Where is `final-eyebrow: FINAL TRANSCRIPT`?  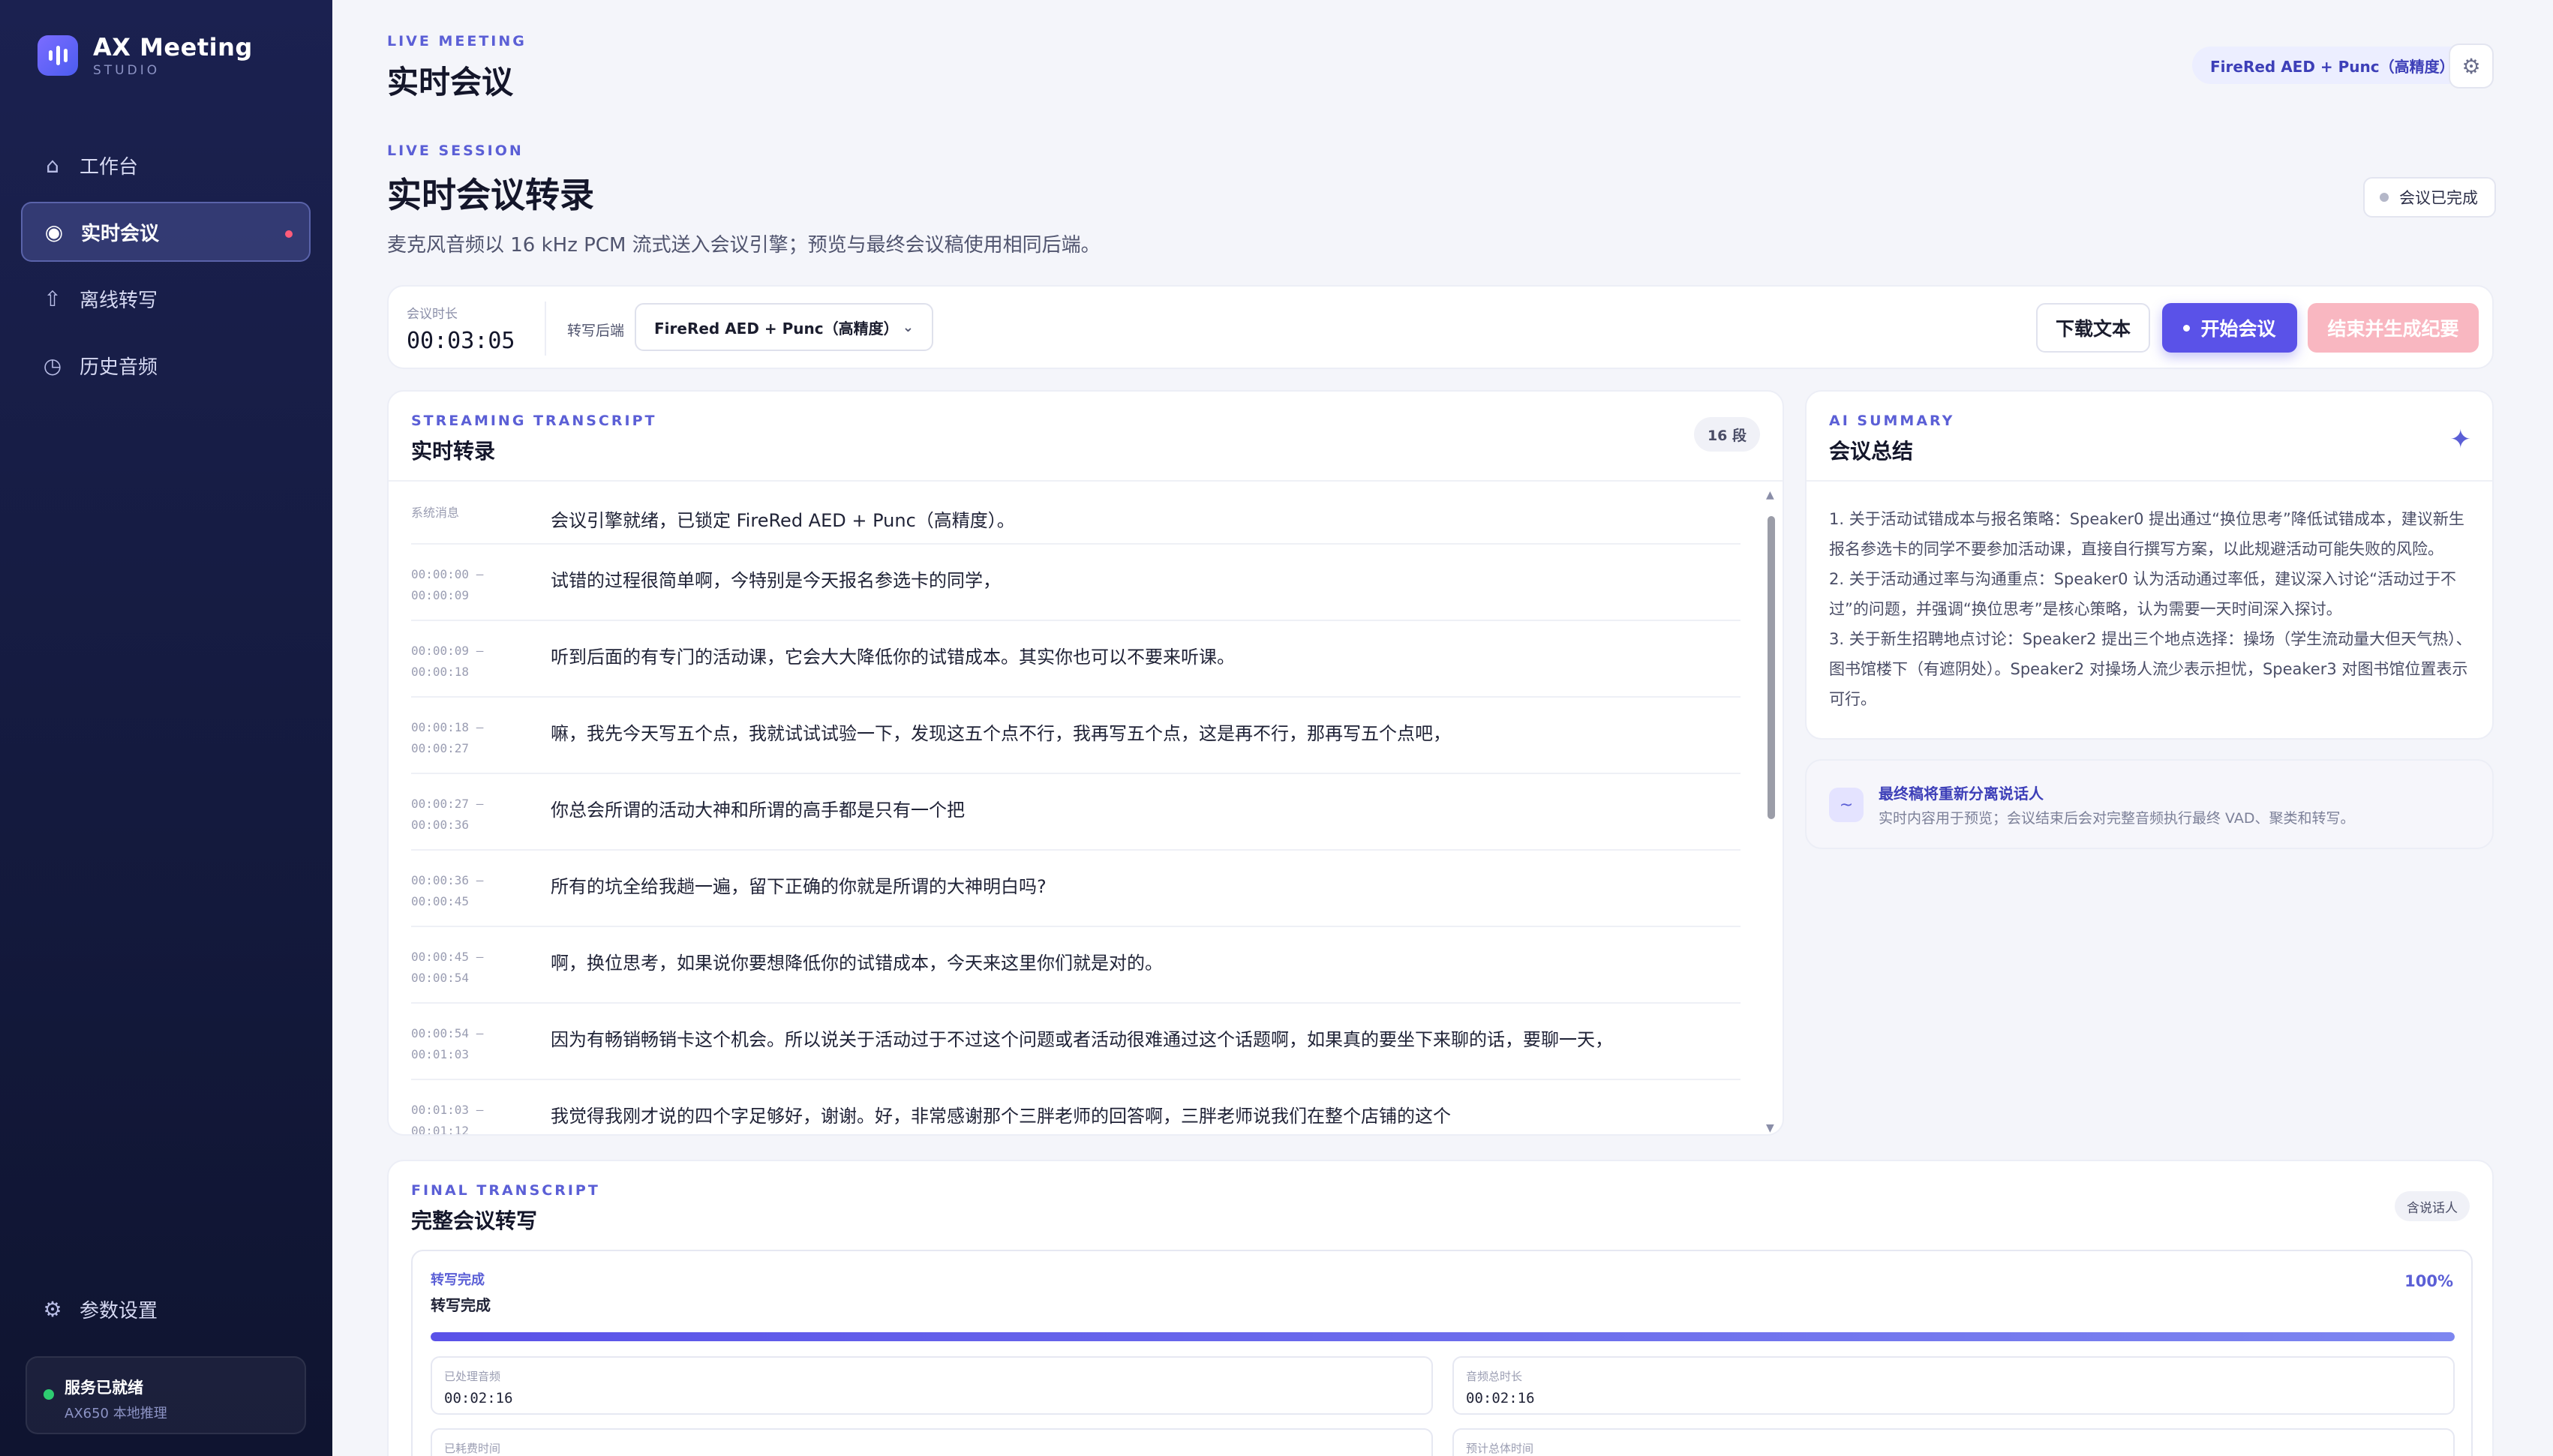 final-eyebrow: FINAL TRANSCRIPT is located at coordinates (505, 1190).